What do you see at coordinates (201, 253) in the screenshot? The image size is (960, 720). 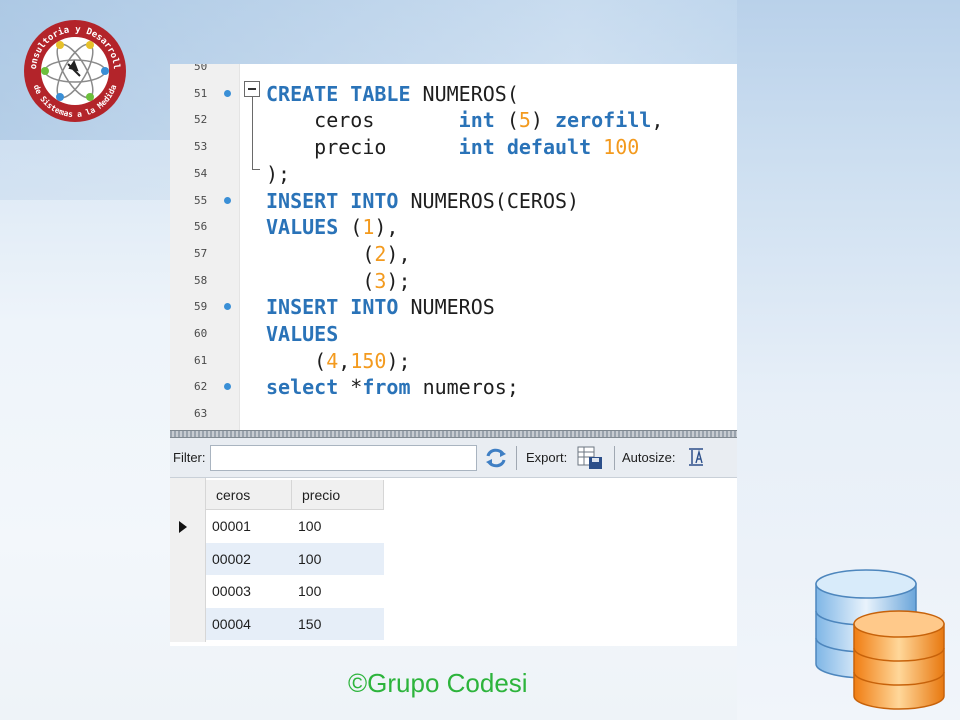 I see `line-number: 57` at bounding box center [201, 253].